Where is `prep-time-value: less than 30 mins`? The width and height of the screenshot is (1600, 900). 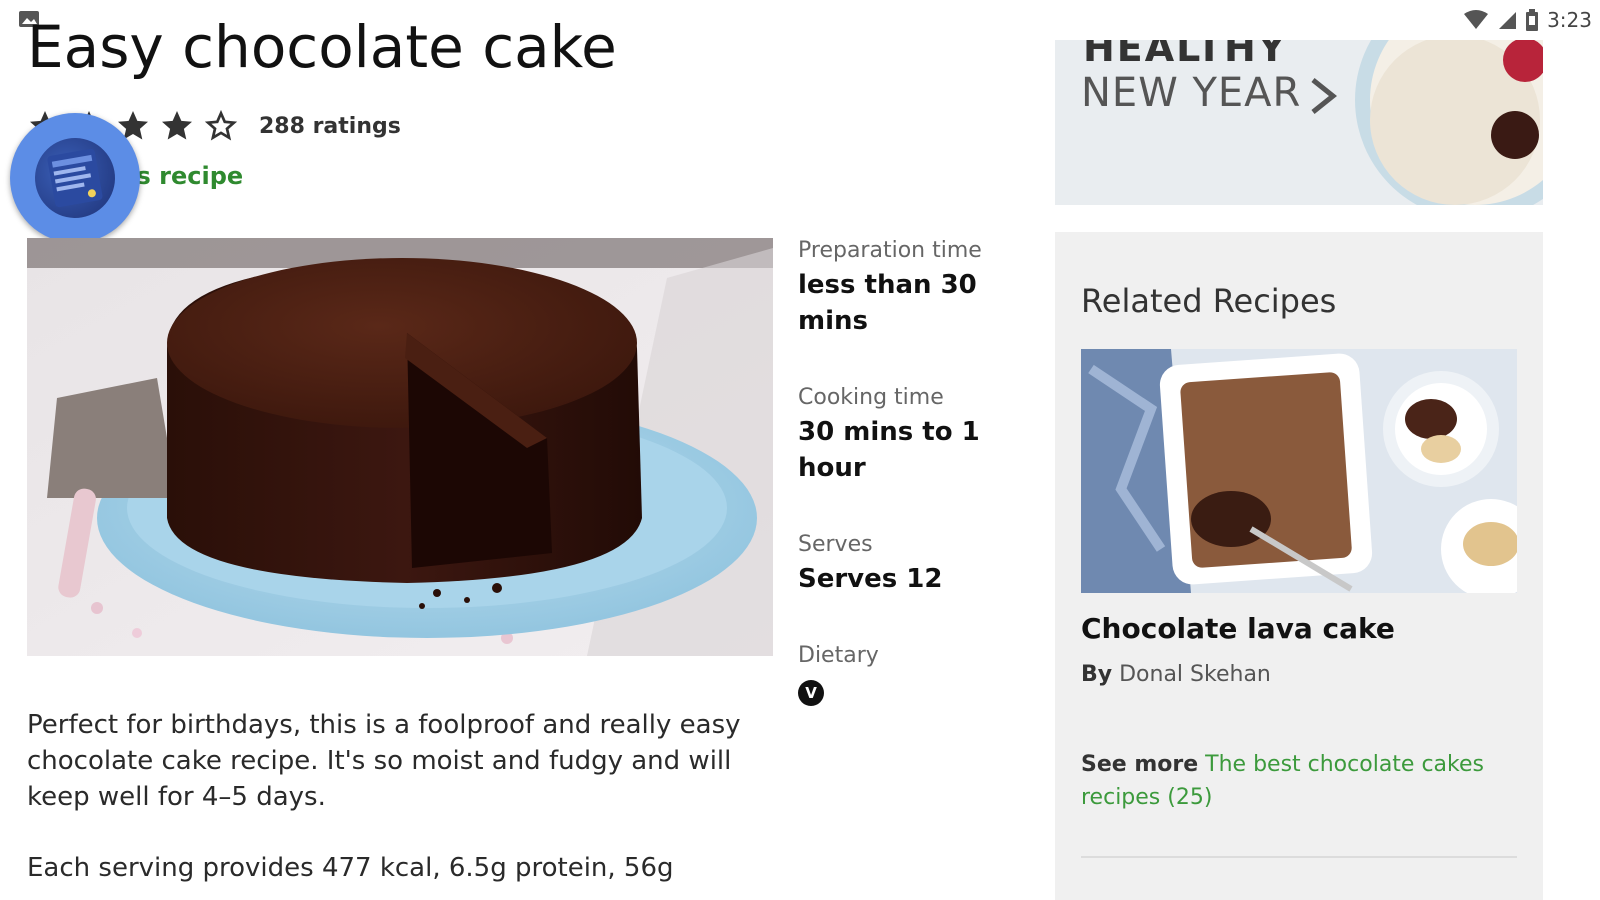 prep-time-value: less than 30 mins is located at coordinates (887, 303).